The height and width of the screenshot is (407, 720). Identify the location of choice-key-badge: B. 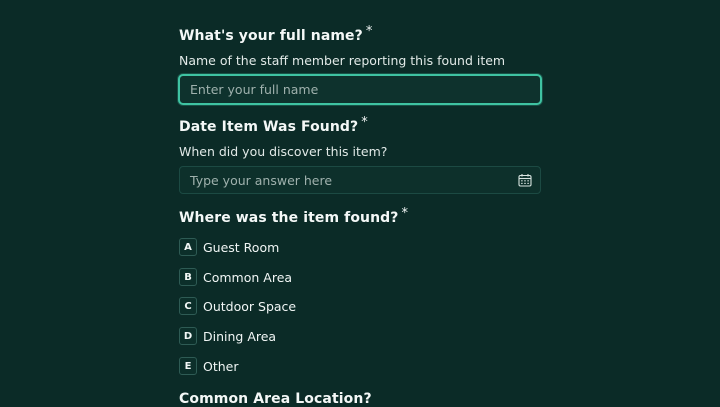
(188, 277).